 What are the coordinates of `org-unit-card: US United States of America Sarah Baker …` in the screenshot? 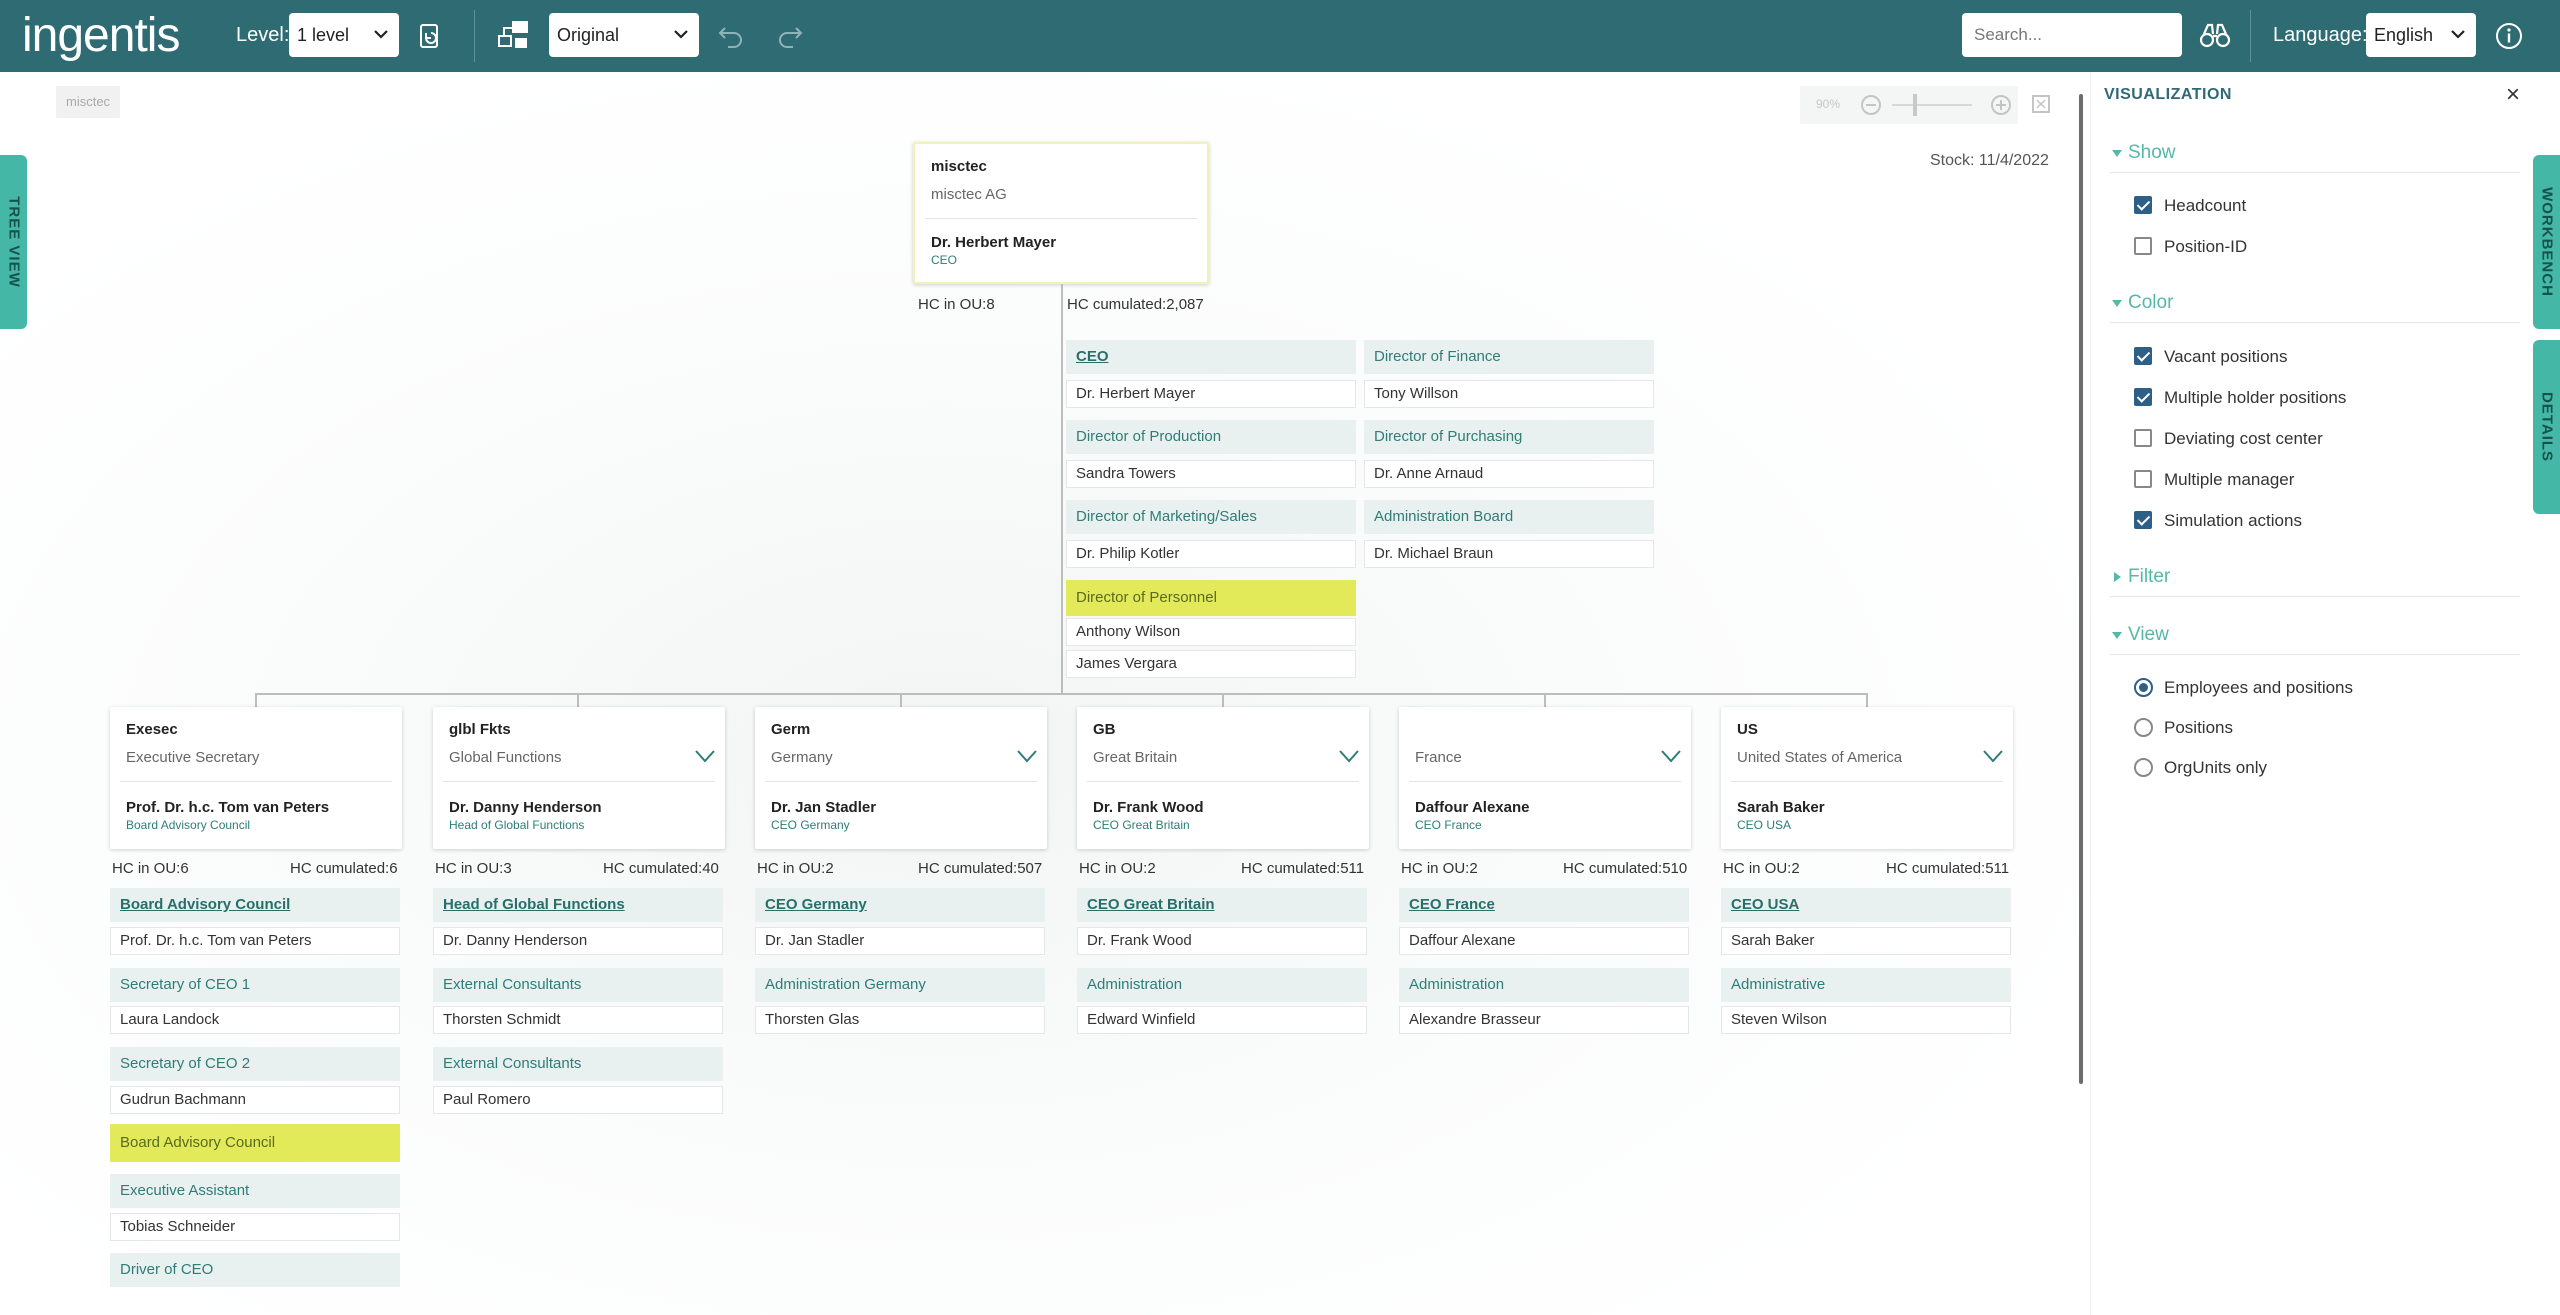 It's located at (1867, 778).